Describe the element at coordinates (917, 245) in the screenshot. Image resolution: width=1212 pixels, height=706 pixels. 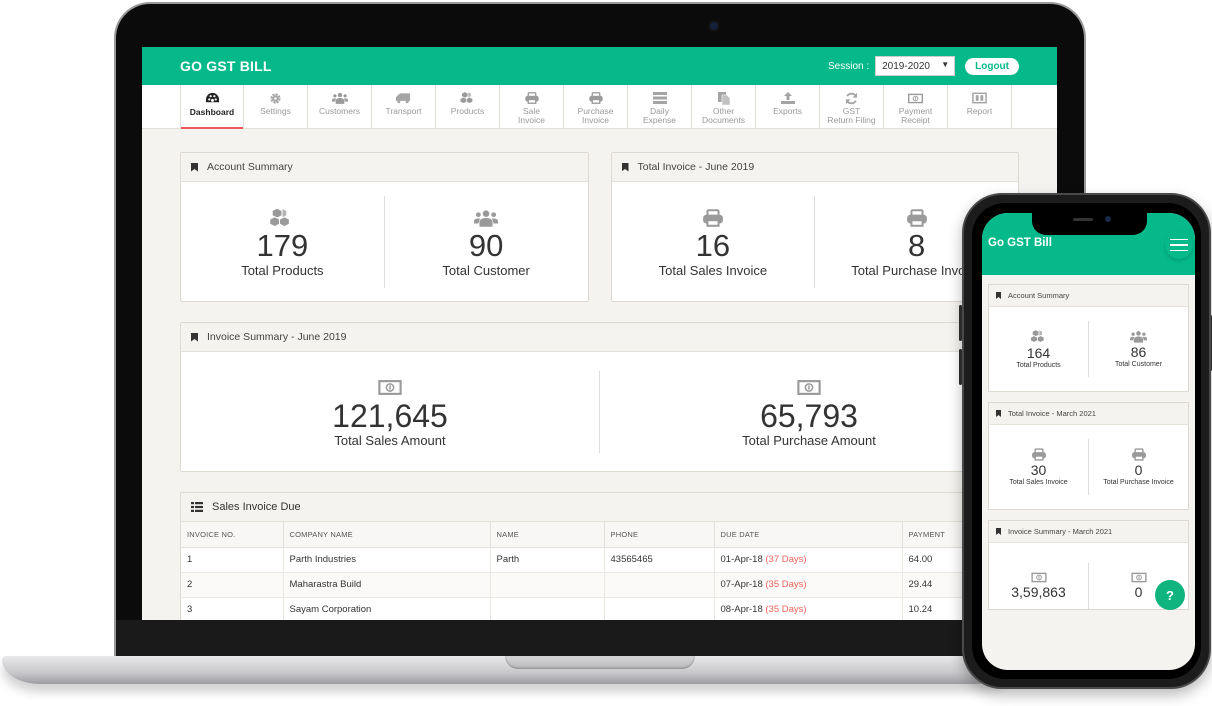
I see `stat-value: 8` at that location.